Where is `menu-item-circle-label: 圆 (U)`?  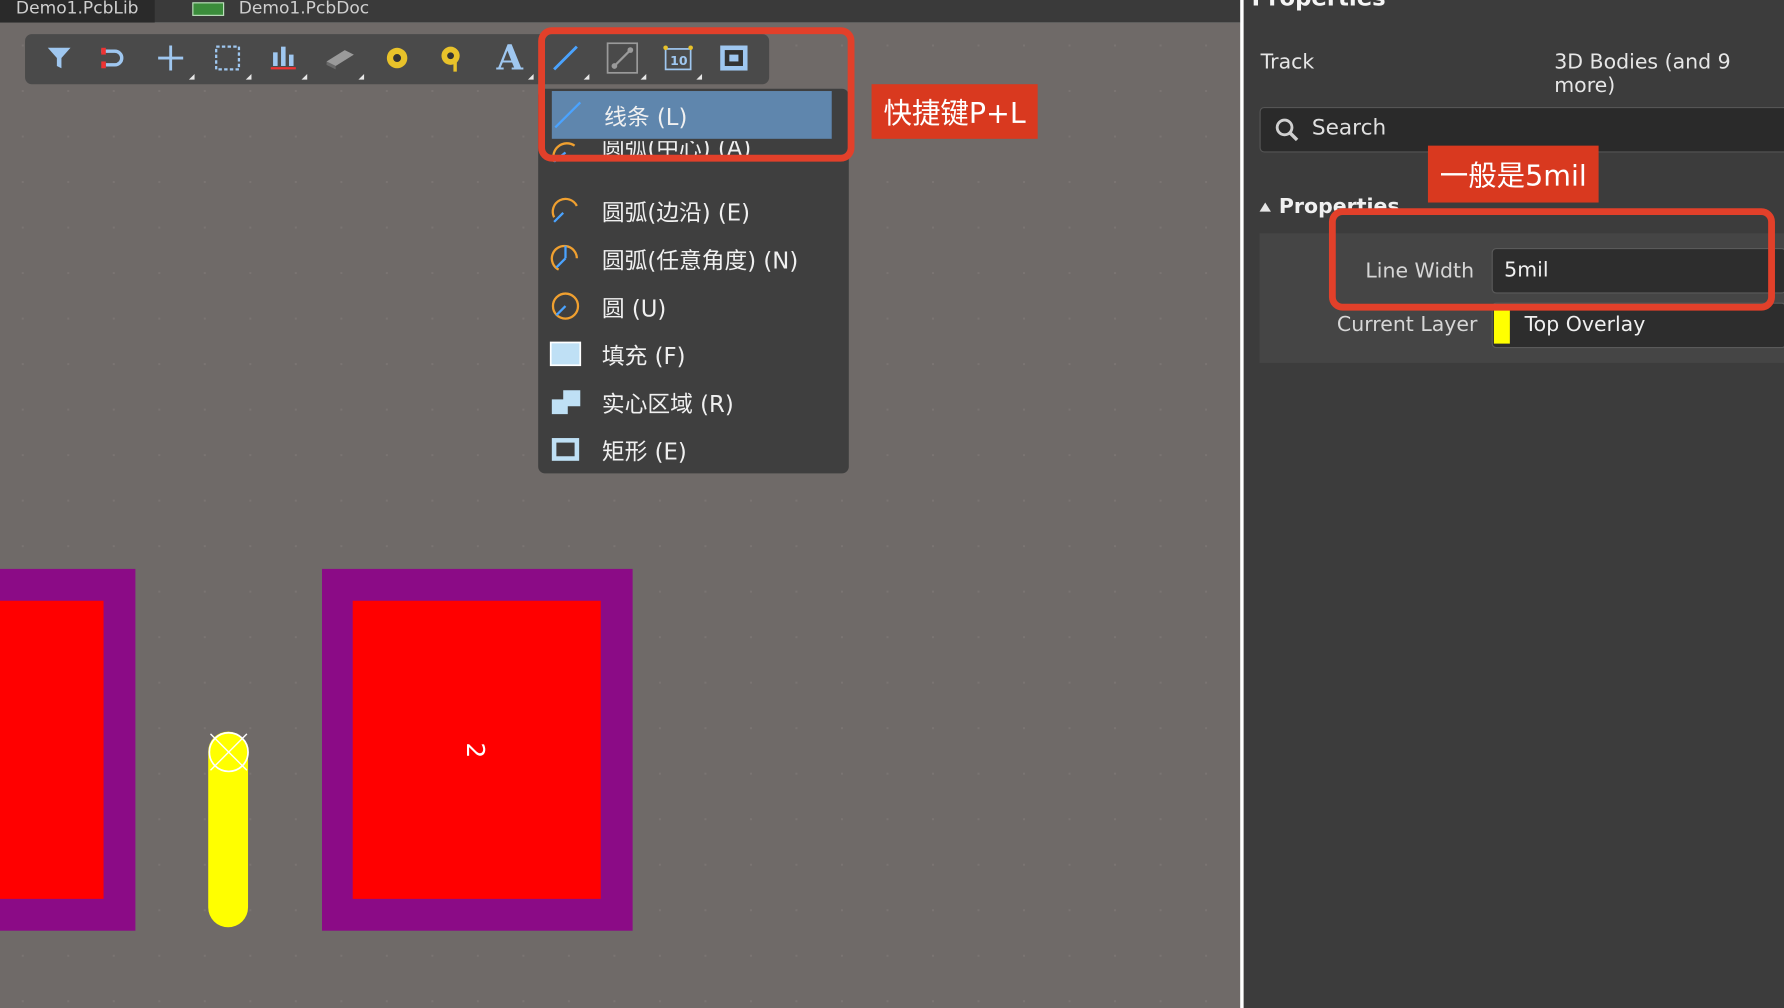
menu-item-circle-label: 圆 (U) is located at coordinates (634, 308).